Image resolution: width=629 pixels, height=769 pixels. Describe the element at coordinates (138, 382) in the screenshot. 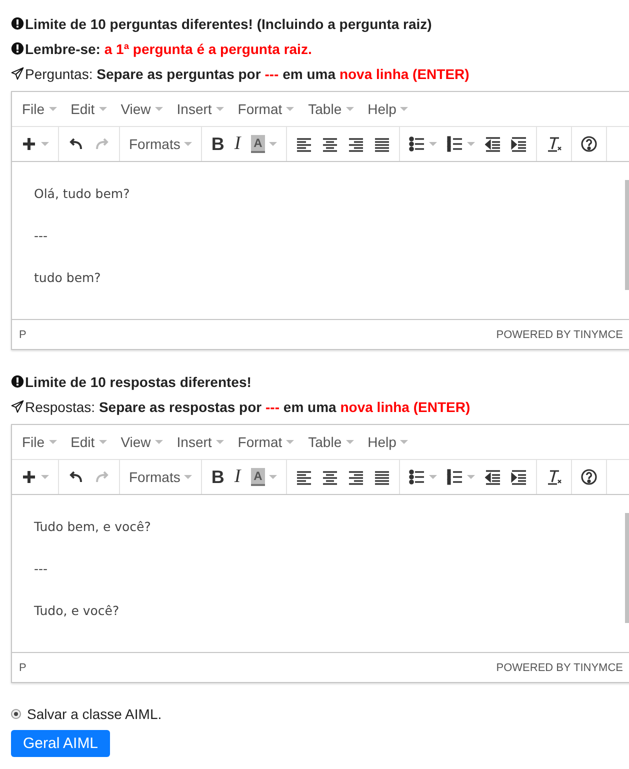

I see `instruction-text: Limite de 10 respostas diferentes!` at that location.